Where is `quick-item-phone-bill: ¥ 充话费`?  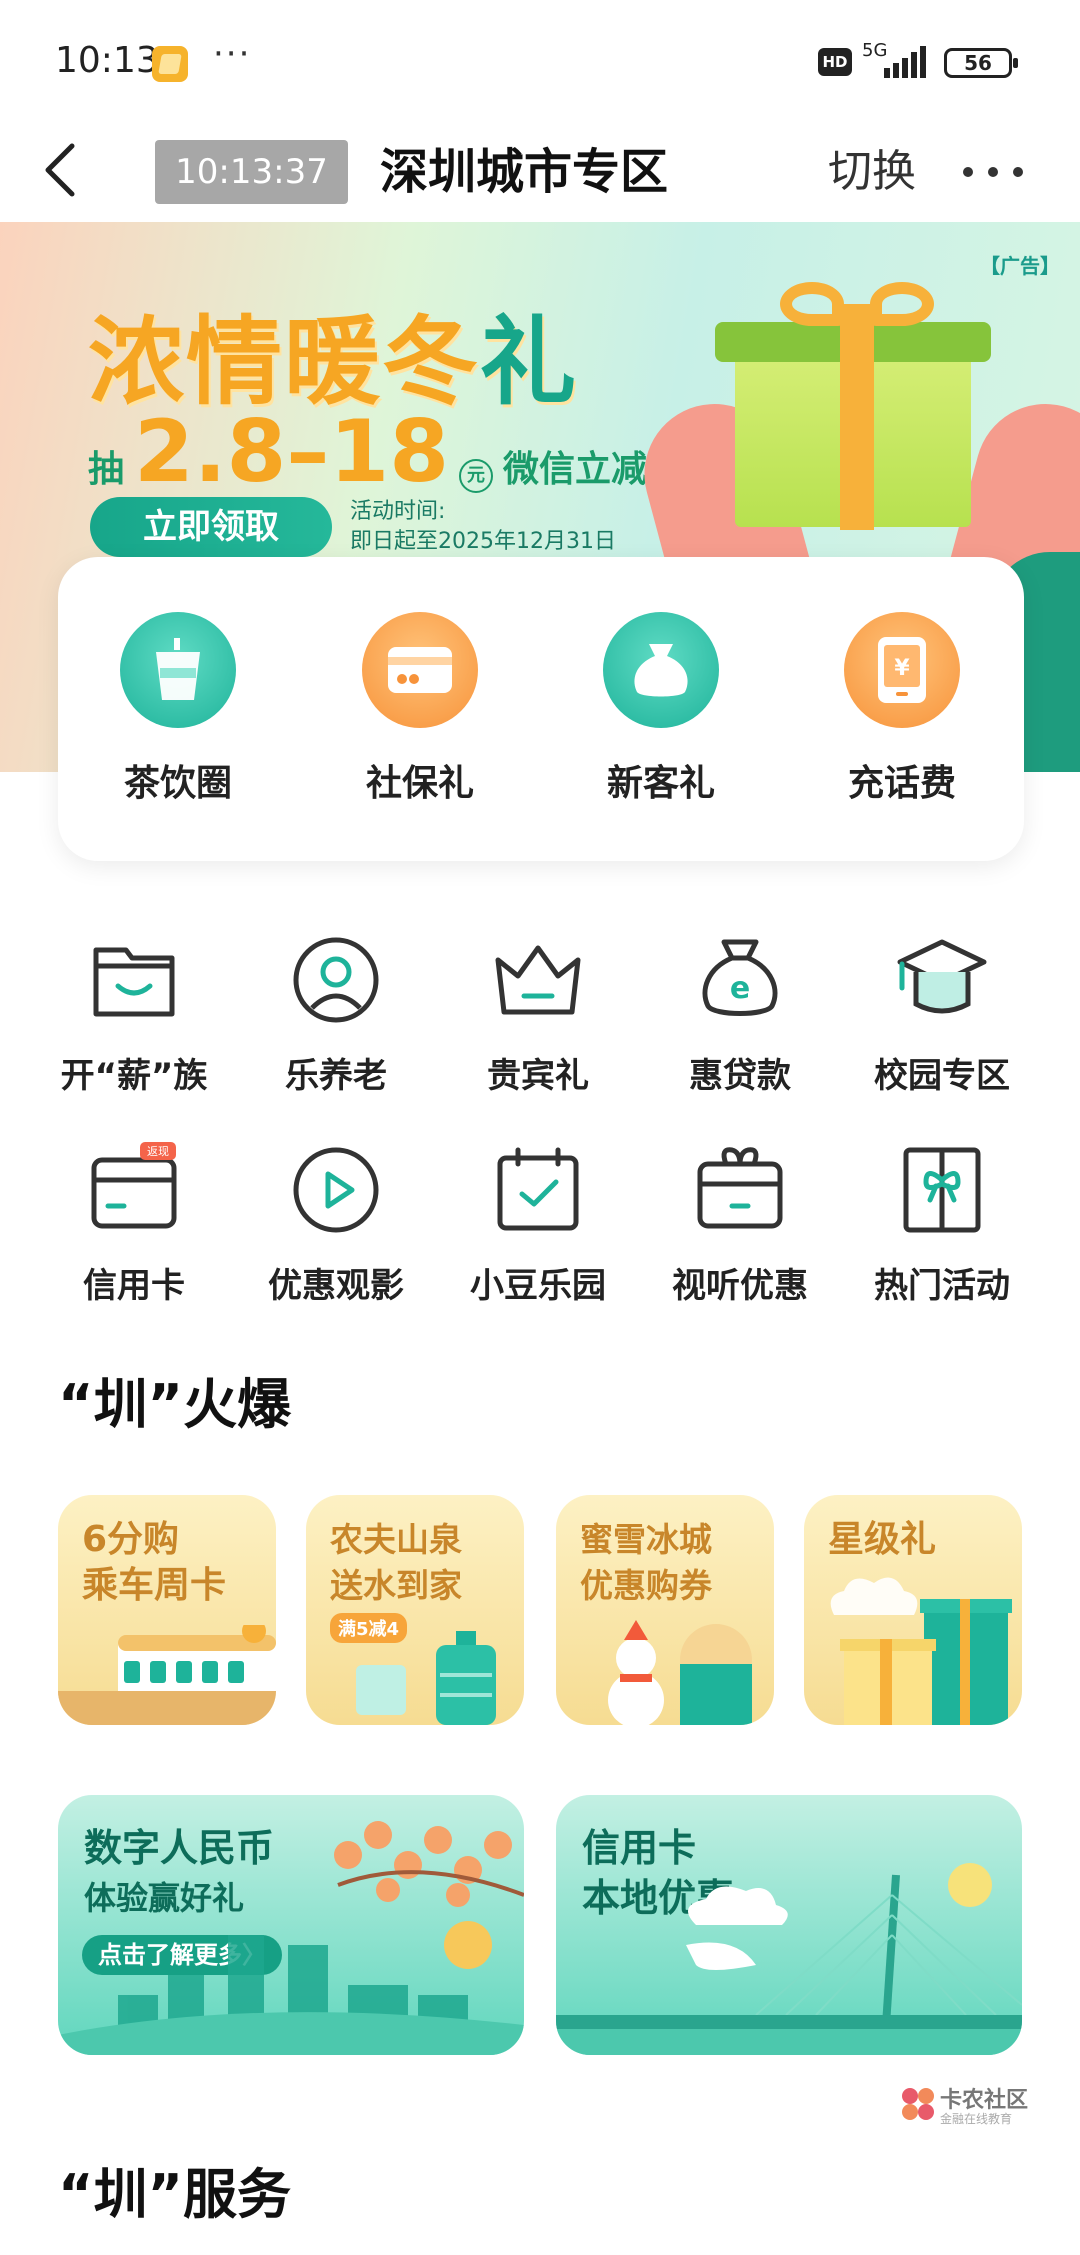
quick-item-phone-bill: ¥ 充话费 is located at coordinates (902, 709).